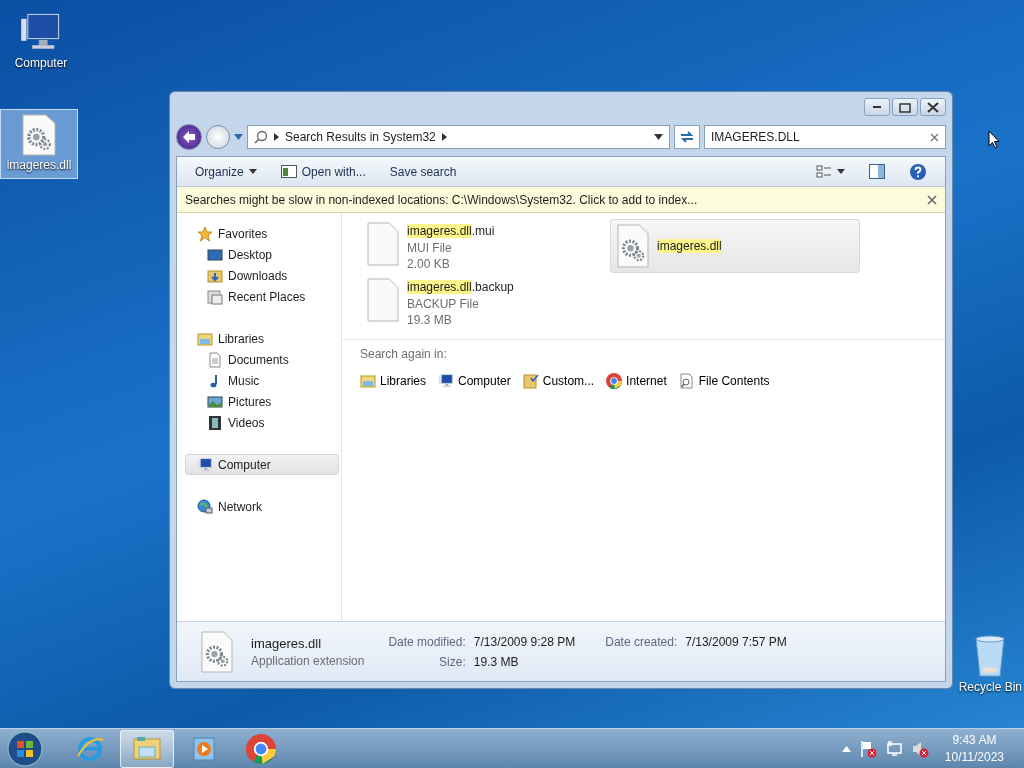  Describe the element at coordinates (423, 171) in the screenshot. I see `toolbar-button: Save search` at that location.